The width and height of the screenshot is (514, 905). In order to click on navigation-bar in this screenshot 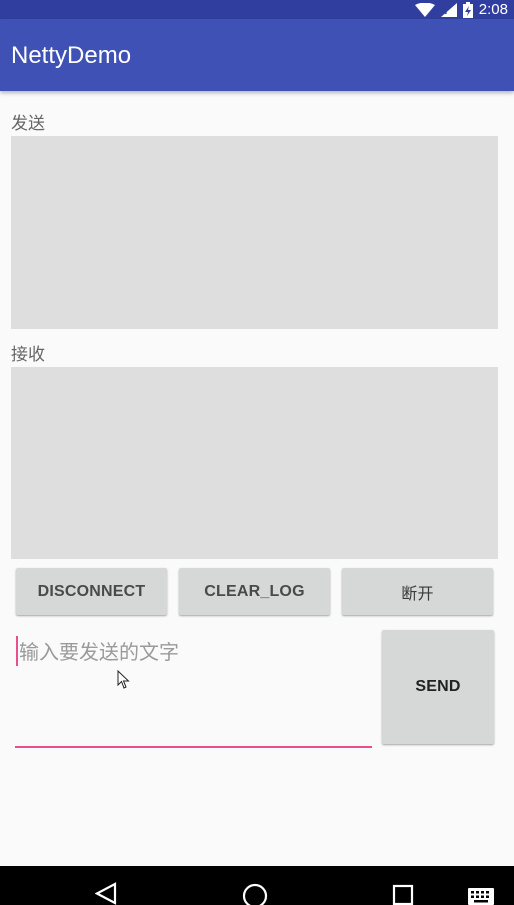, I will do `click(257, 885)`.